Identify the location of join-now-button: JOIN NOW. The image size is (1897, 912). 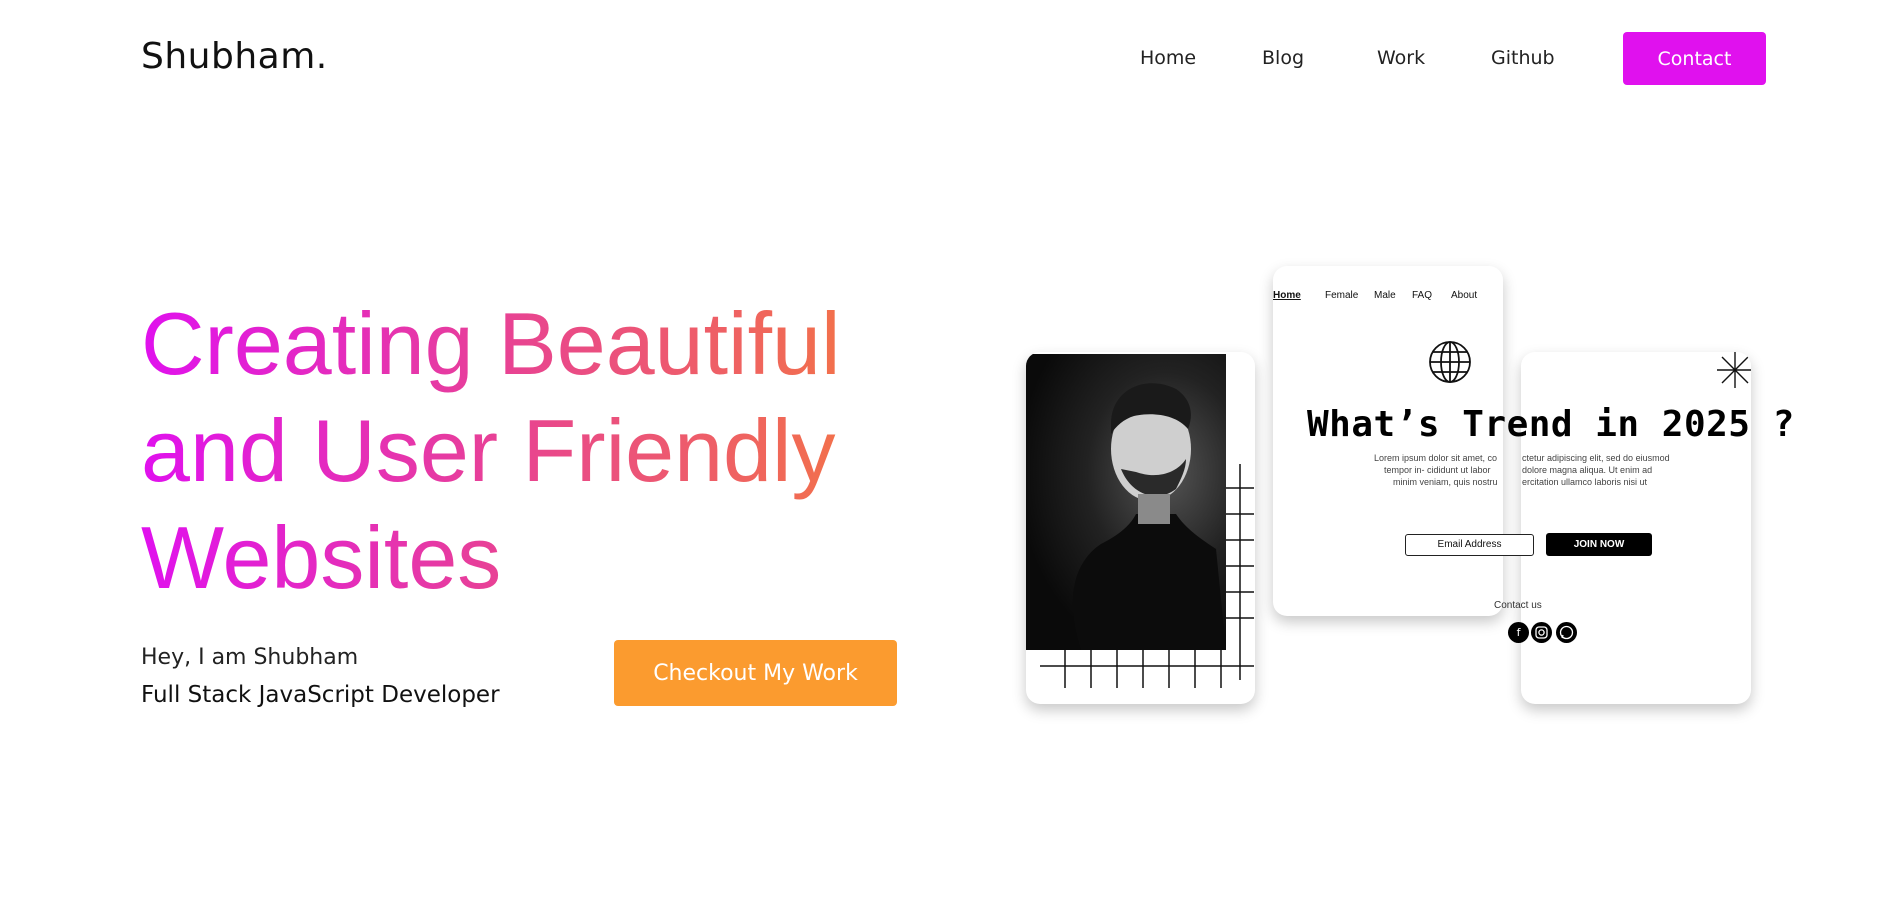
(1599, 544).